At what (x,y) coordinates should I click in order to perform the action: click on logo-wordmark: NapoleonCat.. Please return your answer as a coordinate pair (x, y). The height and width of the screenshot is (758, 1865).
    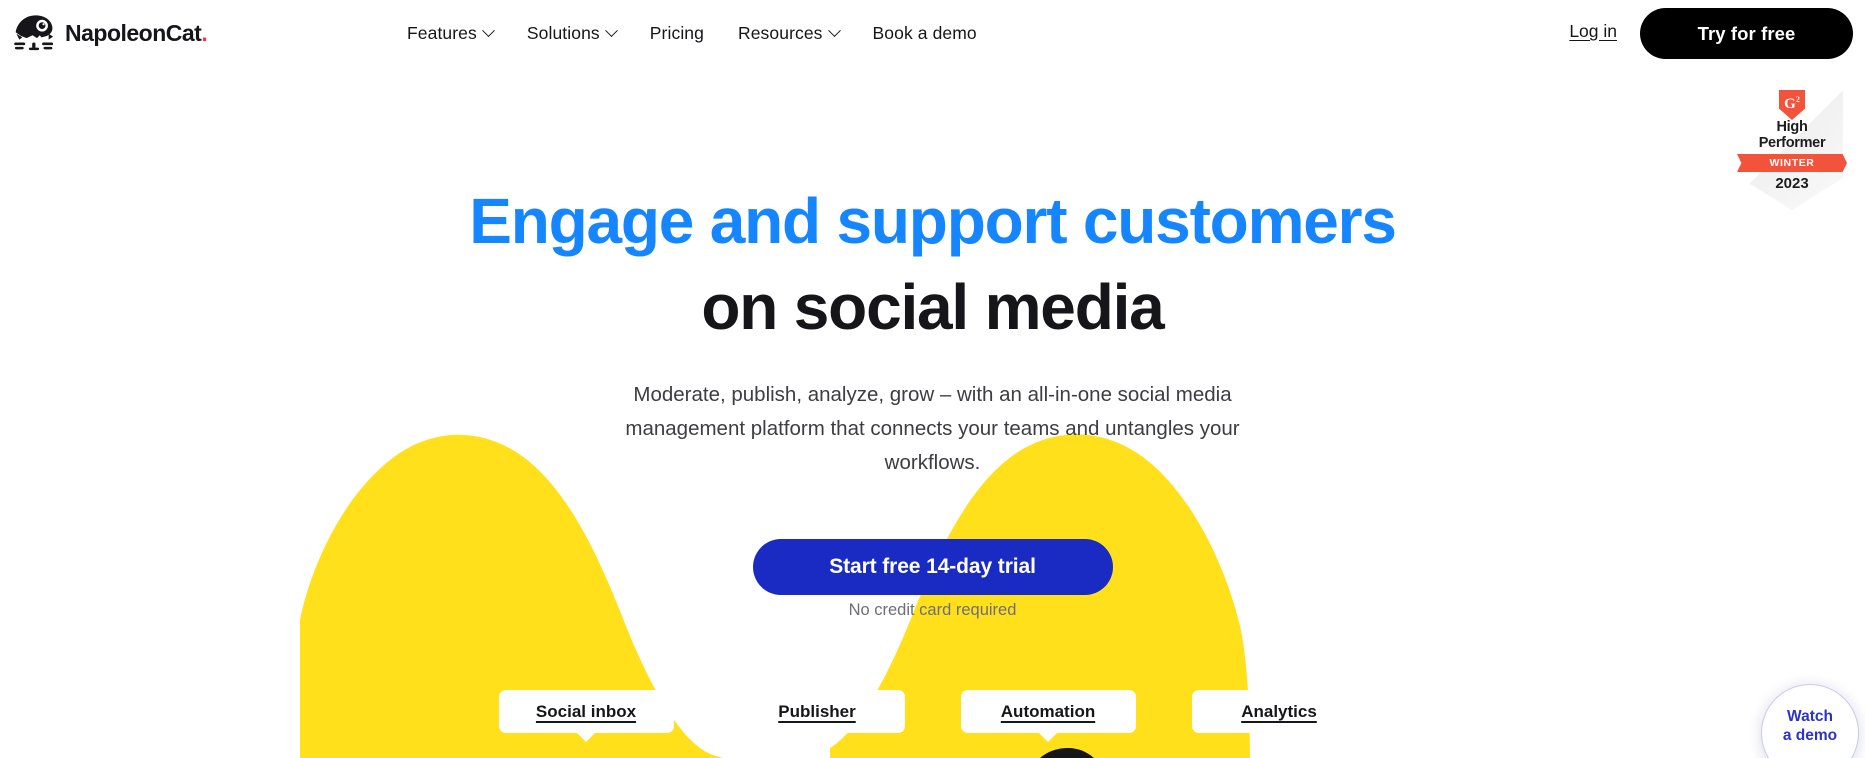
    Looking at the image, I should click on (136, 32).